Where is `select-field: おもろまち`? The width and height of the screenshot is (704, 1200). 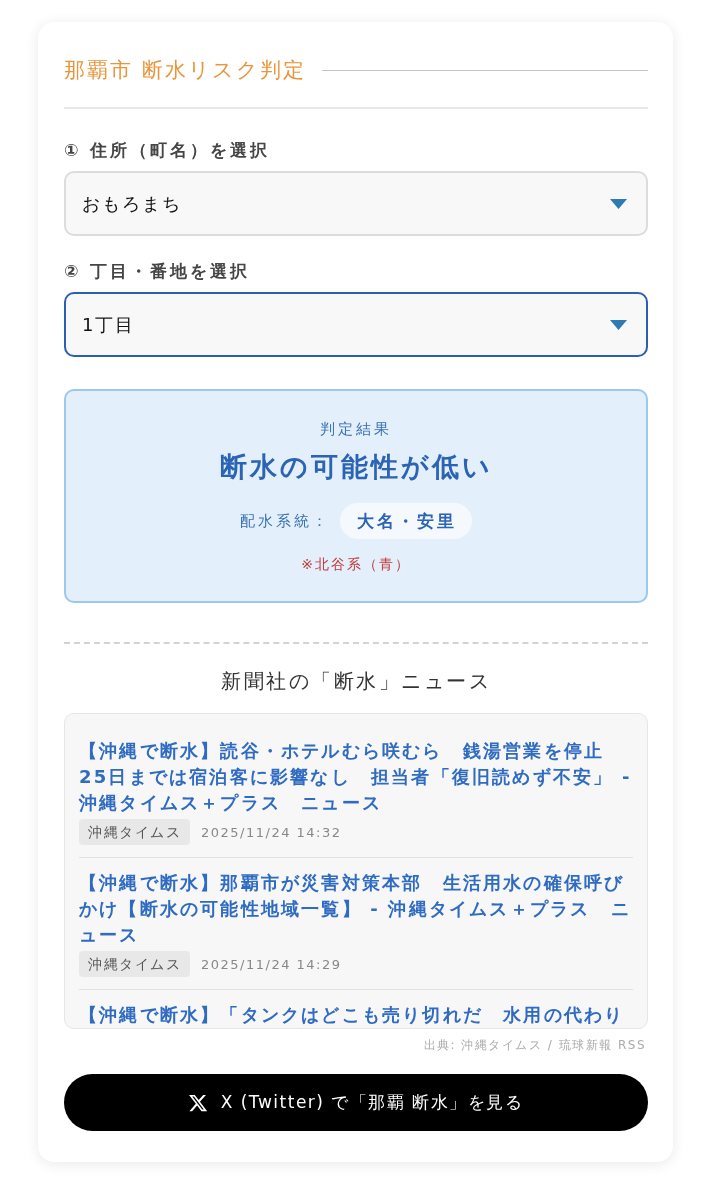
select-field: おもろまち is located at coordinates (356, 203).